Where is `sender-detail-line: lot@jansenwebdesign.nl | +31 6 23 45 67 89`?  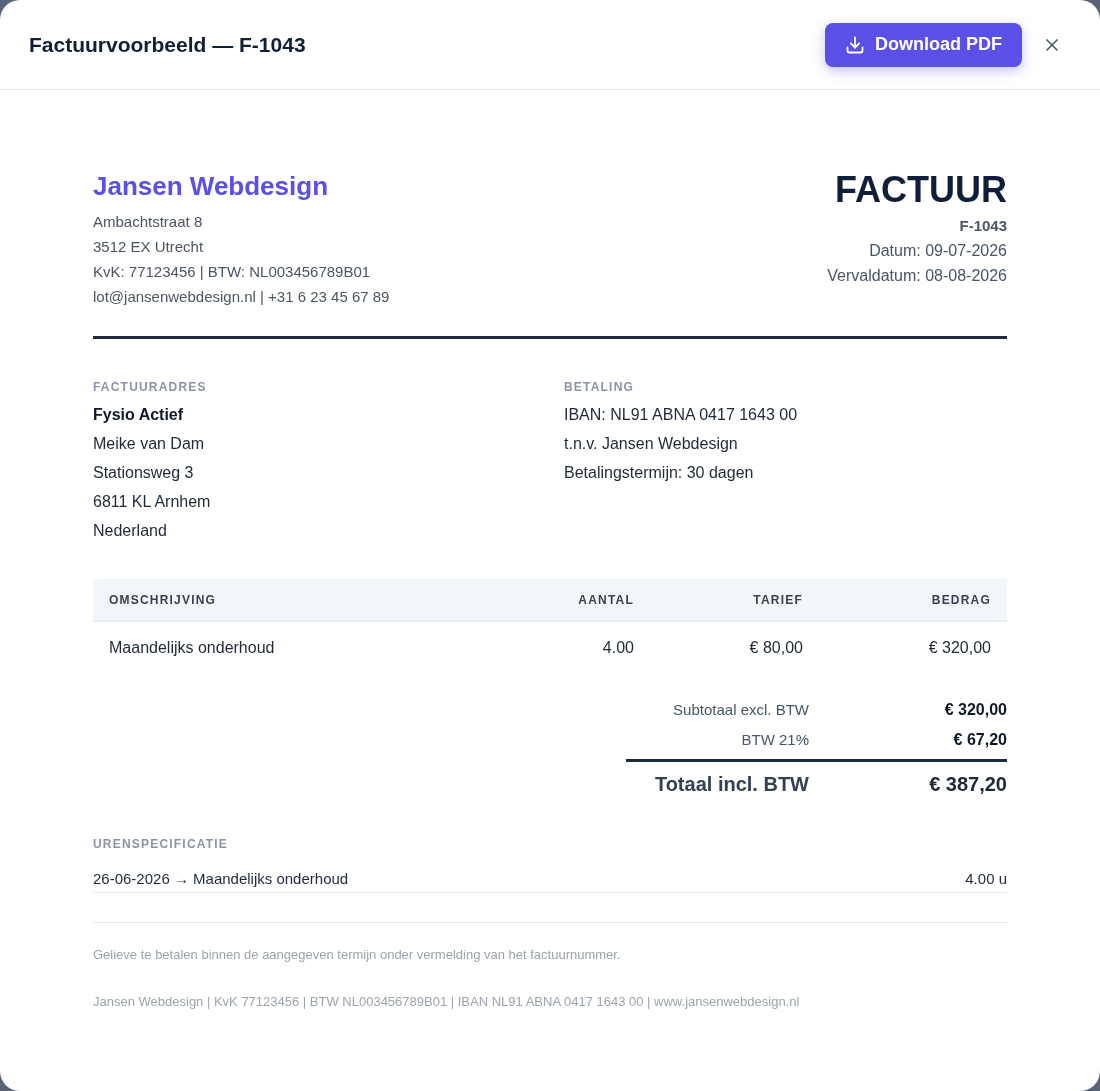 sender-detail-line: lot@jansenwebdesign.nl | +31 6 23 45 67 89 is located at coordinates (241, 297).